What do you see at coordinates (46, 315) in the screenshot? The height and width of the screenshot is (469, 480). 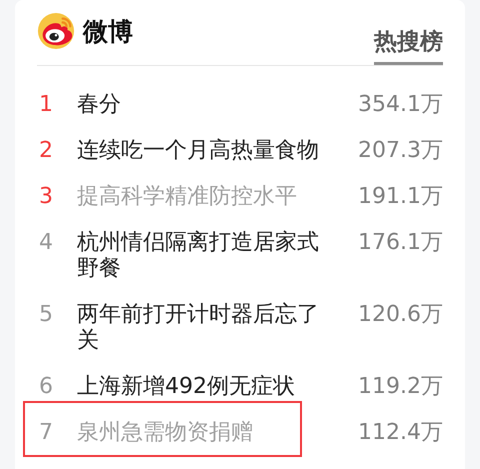 I see `rank-number: 5` at bounding box center [46, 315].